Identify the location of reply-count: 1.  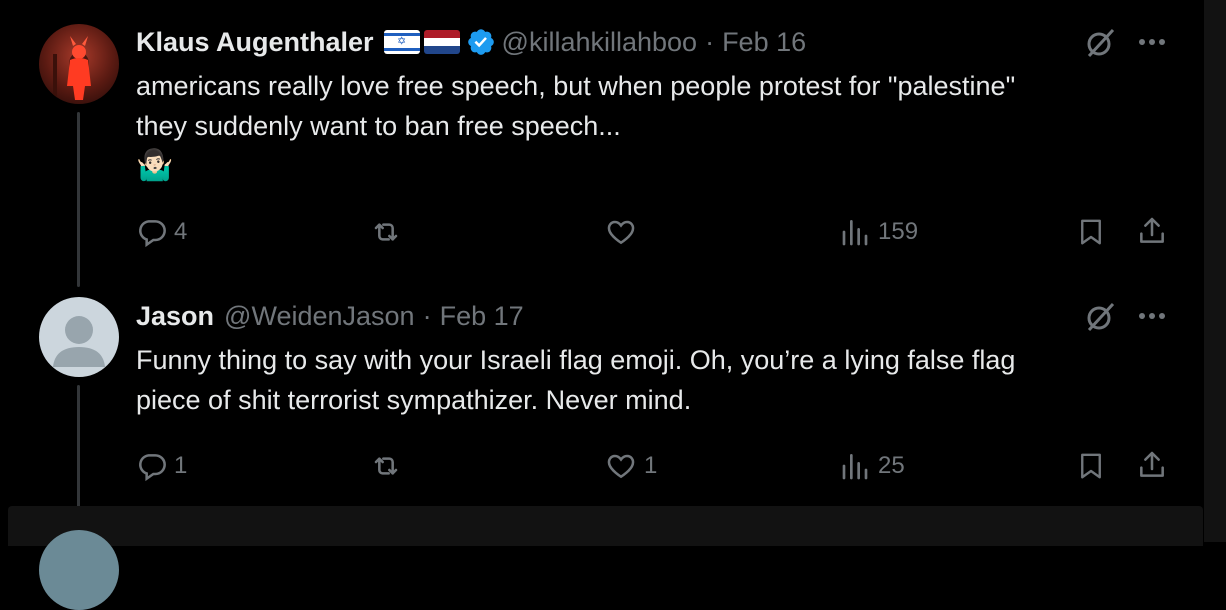
(181, 465).